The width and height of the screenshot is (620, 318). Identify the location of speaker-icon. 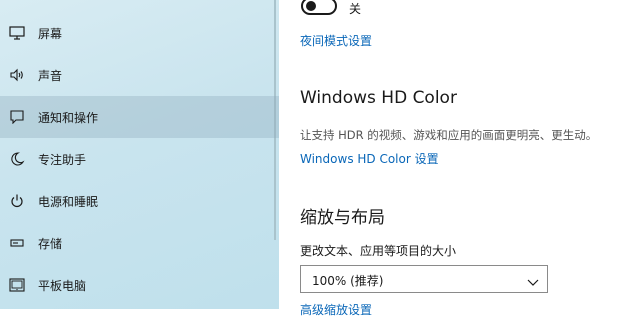
(17, 75).